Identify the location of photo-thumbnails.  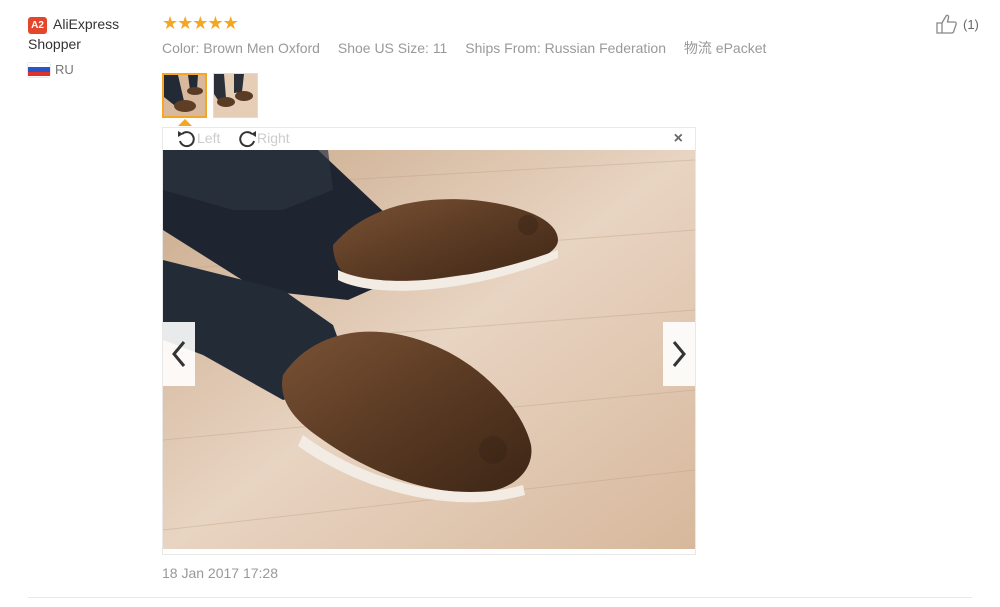
(210, 95).